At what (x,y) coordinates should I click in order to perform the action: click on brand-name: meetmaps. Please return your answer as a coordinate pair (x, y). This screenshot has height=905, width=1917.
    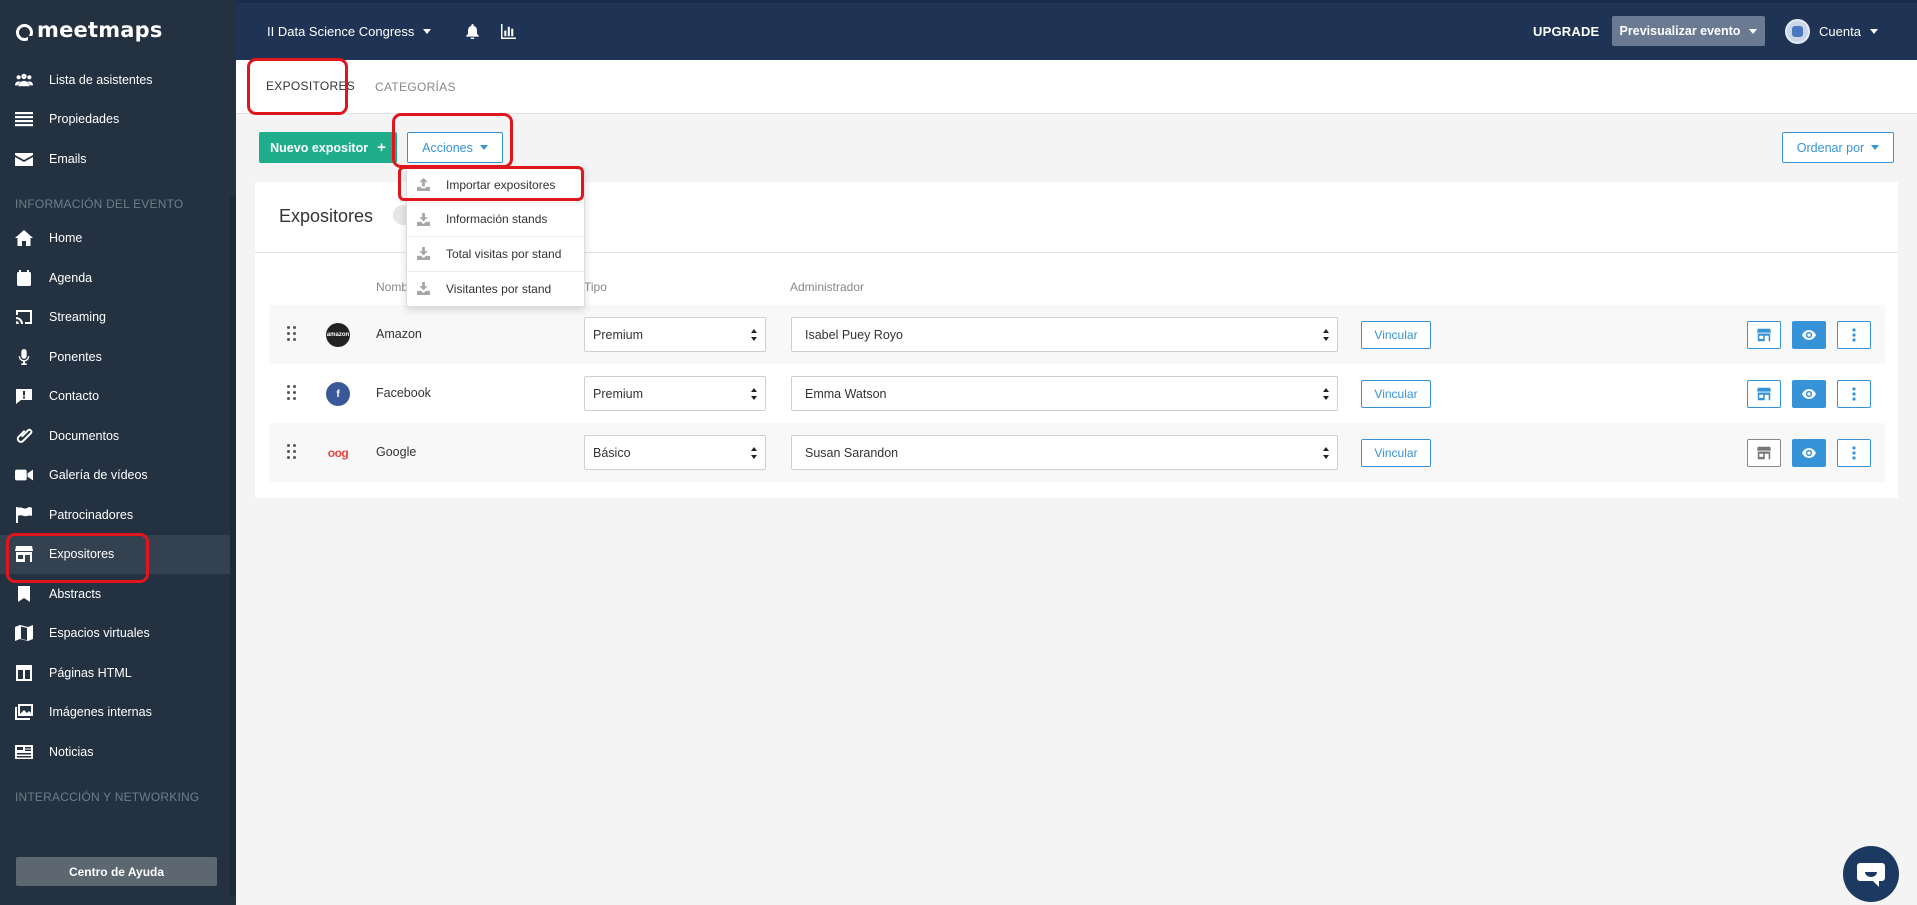
    Looking at the image, I should click on (100, 30).